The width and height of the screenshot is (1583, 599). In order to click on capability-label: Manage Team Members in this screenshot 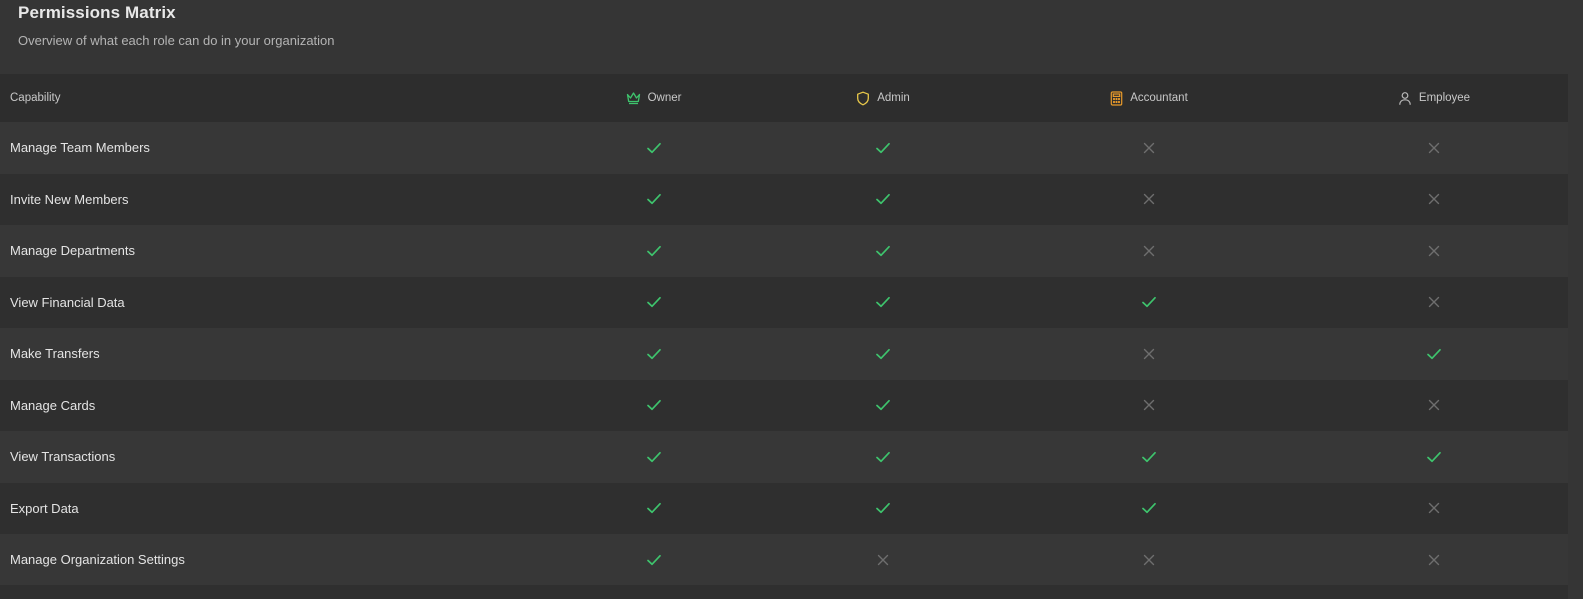, I will do `click(80, 148)`.